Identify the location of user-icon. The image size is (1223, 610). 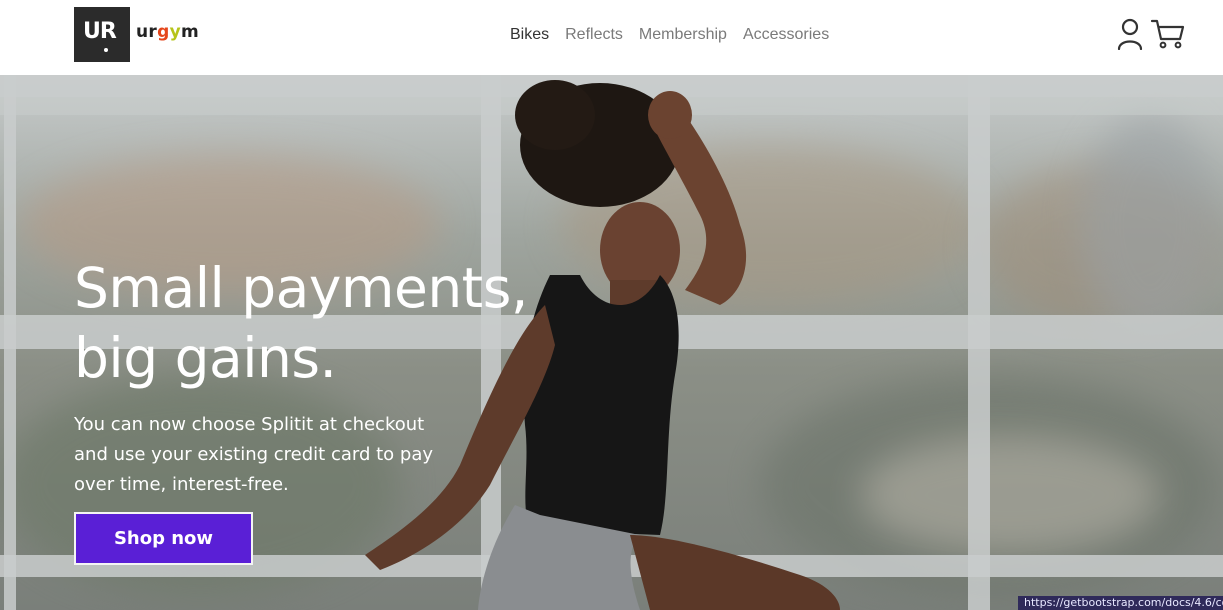
(1130, 34).